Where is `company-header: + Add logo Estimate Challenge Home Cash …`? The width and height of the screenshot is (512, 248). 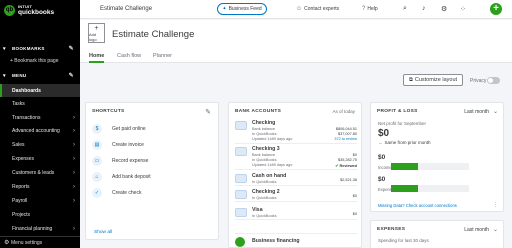
company-header: + Add logo Estimate Challenge Home Cash … is located at coordinates (296, 41).